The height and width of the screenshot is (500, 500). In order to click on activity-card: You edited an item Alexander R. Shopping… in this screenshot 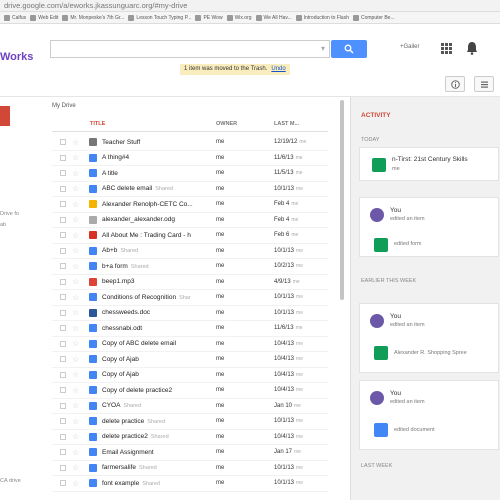, I will do `click(429, 338)`.